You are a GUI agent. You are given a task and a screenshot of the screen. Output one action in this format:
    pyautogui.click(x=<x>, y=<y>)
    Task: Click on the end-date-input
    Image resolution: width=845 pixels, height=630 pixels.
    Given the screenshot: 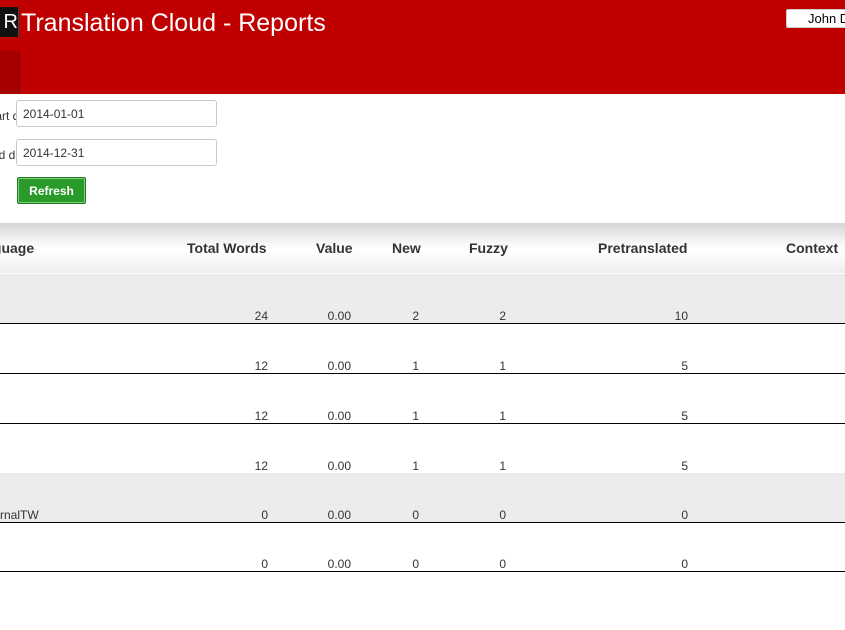 What is the action you would take?
    pyautogui.click(x=116, y=152)
    